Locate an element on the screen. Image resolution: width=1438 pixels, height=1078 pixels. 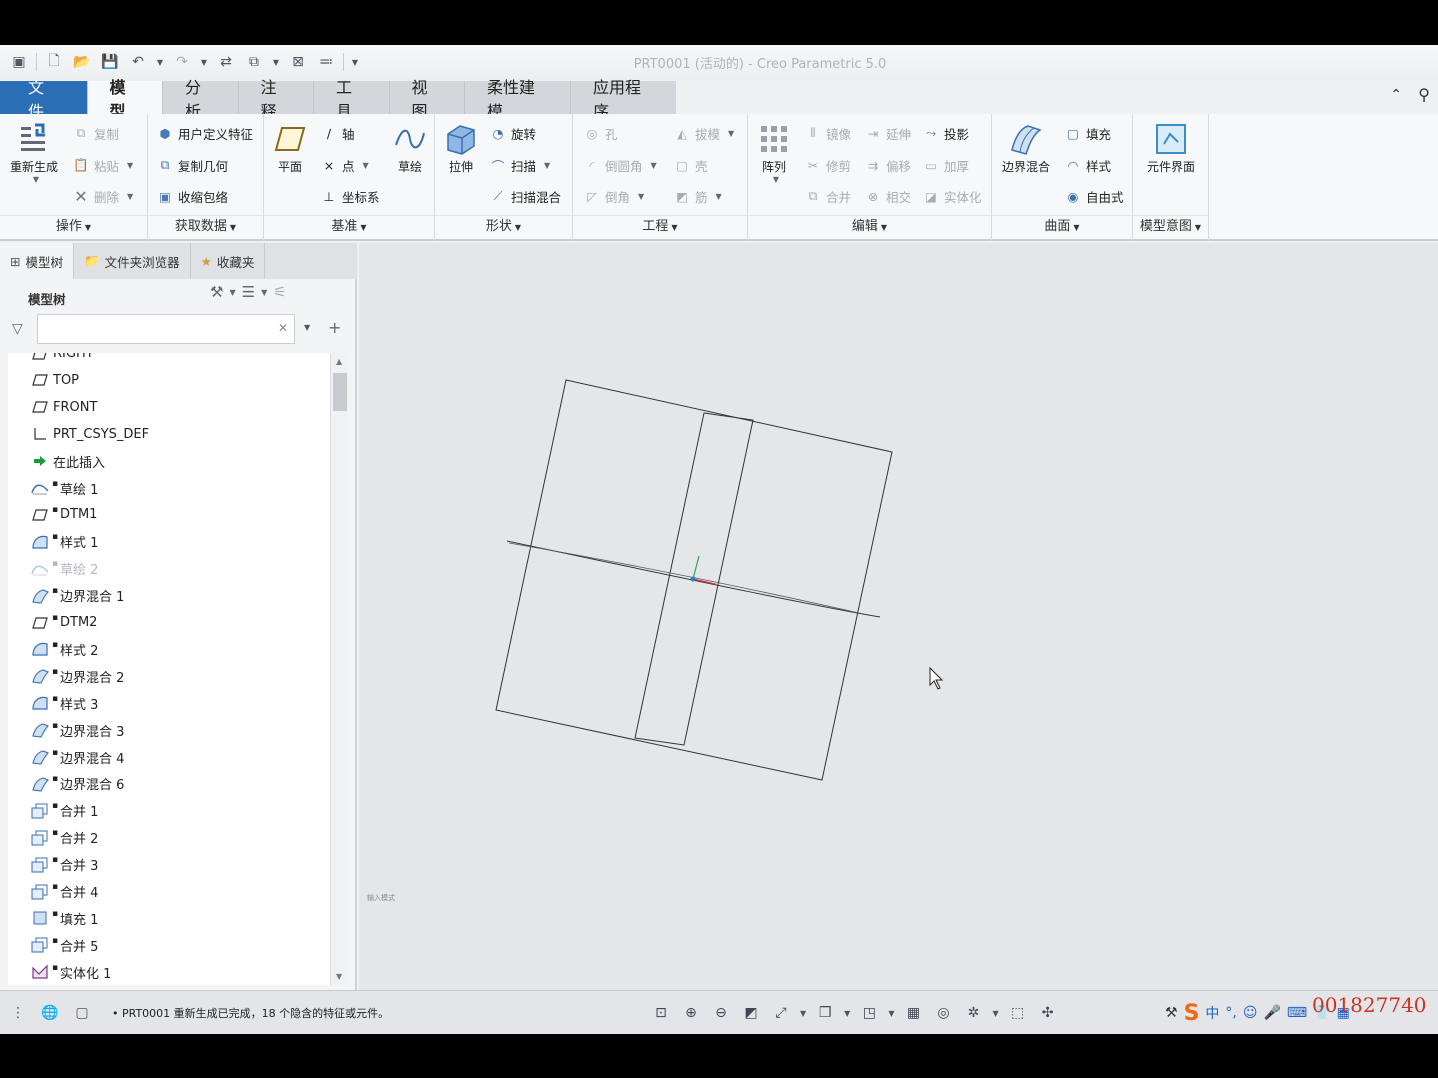
tree-item: ▪ DTM1 is located at coordinates (169, 514).